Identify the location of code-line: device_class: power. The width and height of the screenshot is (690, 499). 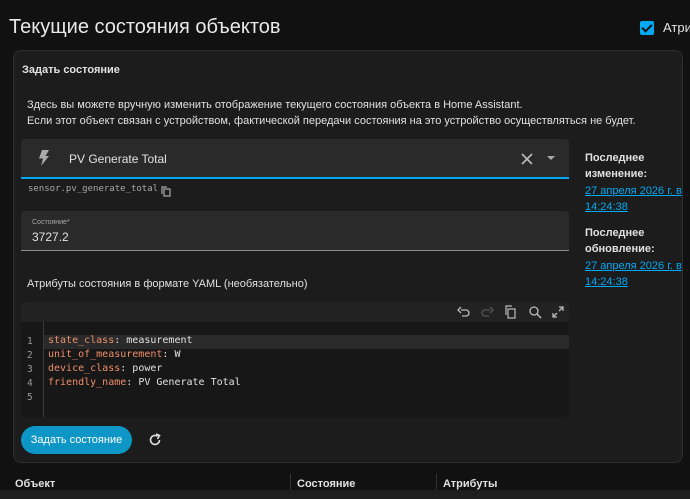
(105, 368).